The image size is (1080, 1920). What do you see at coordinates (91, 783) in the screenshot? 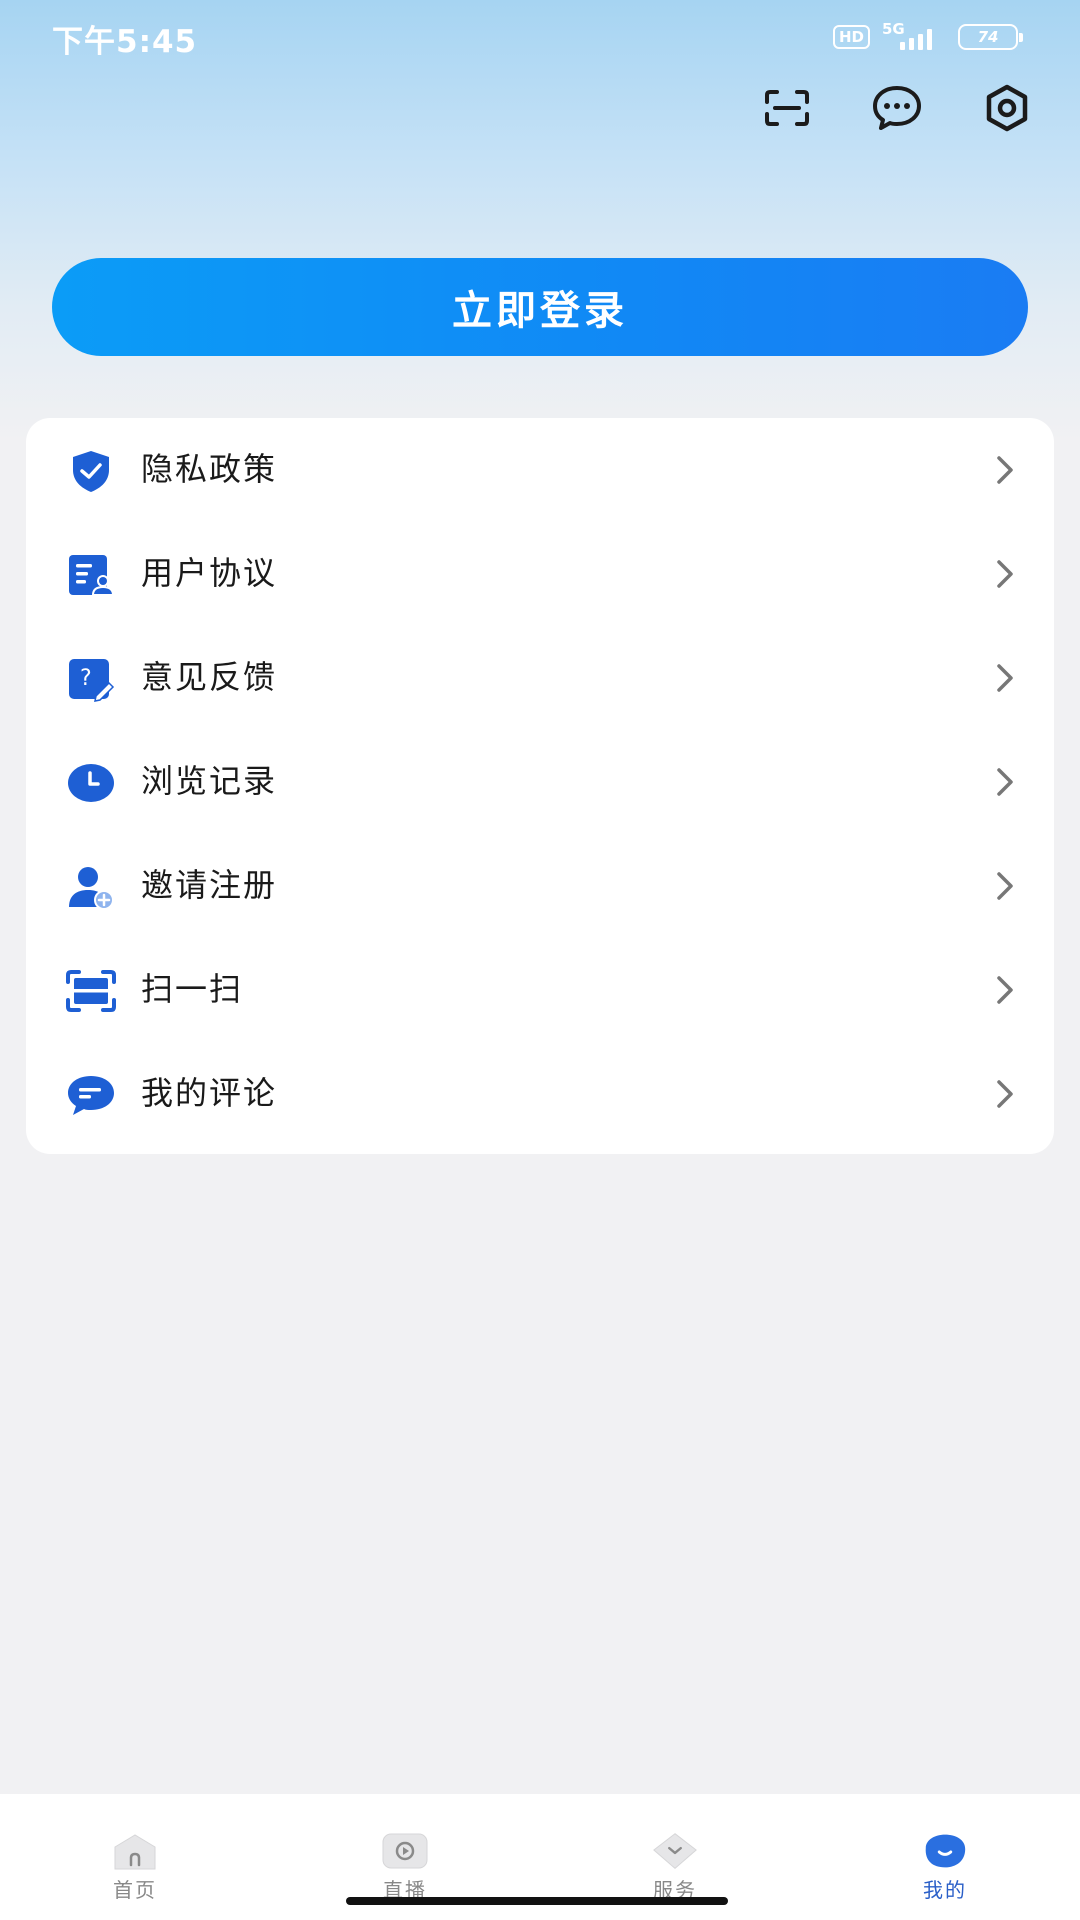
I see `clock-icon` at bounding box center [91, 783].